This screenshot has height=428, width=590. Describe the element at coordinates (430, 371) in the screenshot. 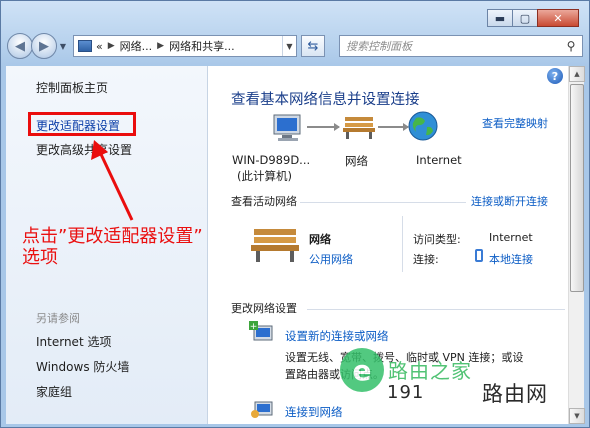

I see `watermark-text-top: 路由之家` at that location.